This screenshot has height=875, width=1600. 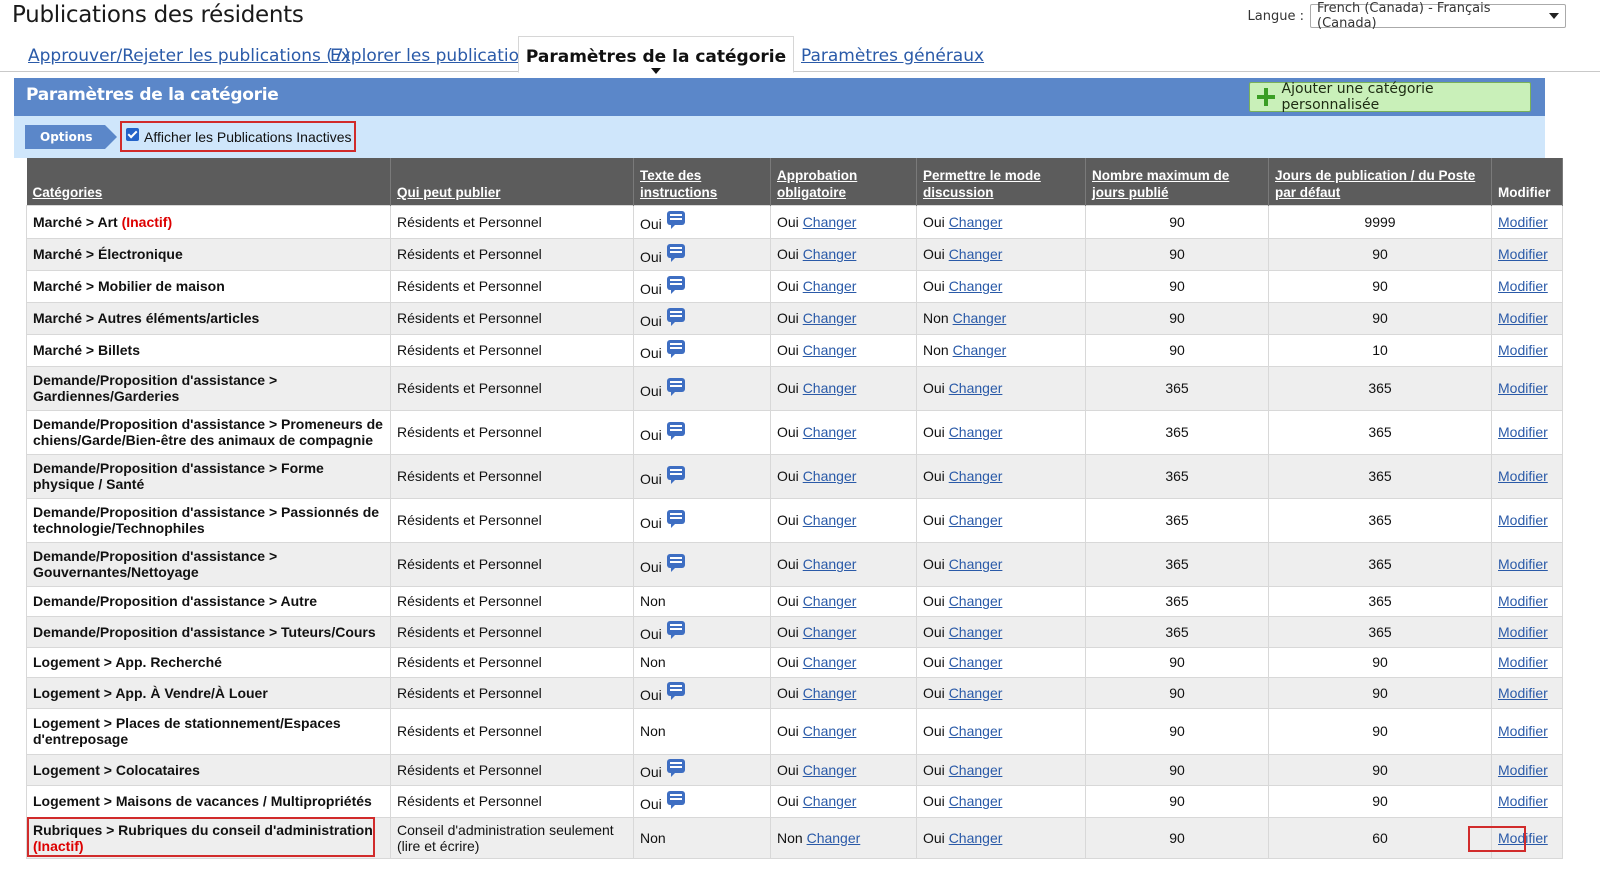 I want to click on category-cell: Marché > Autres éléments/articles, so click(x=208, y=318).